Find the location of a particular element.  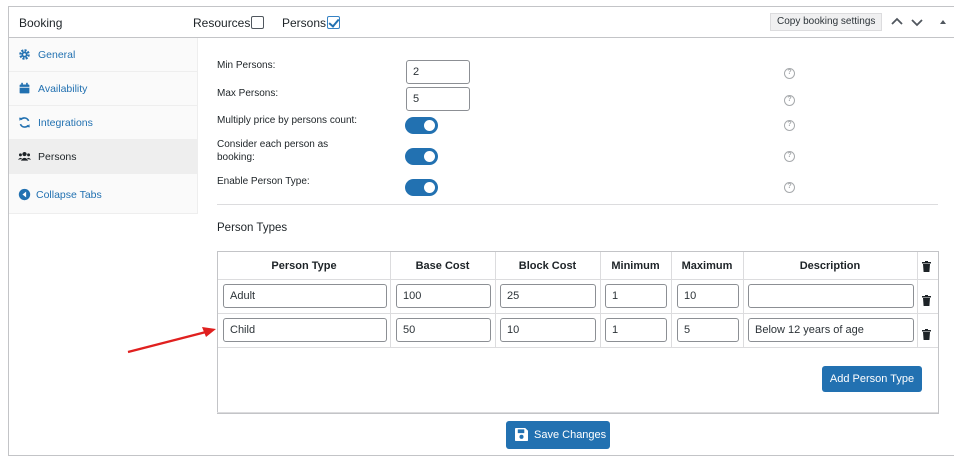

description-input: Below 12 years of age is located at coordinates (831, 330).